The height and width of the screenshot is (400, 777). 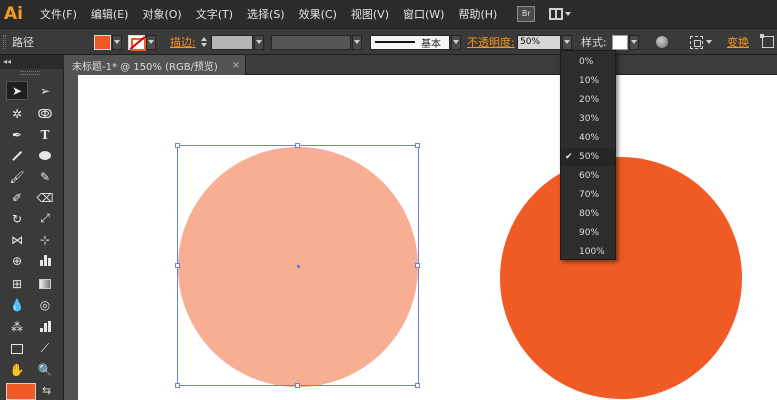 I want to click on swap-colors-icon: ⇆, so click(x=46, y=390).